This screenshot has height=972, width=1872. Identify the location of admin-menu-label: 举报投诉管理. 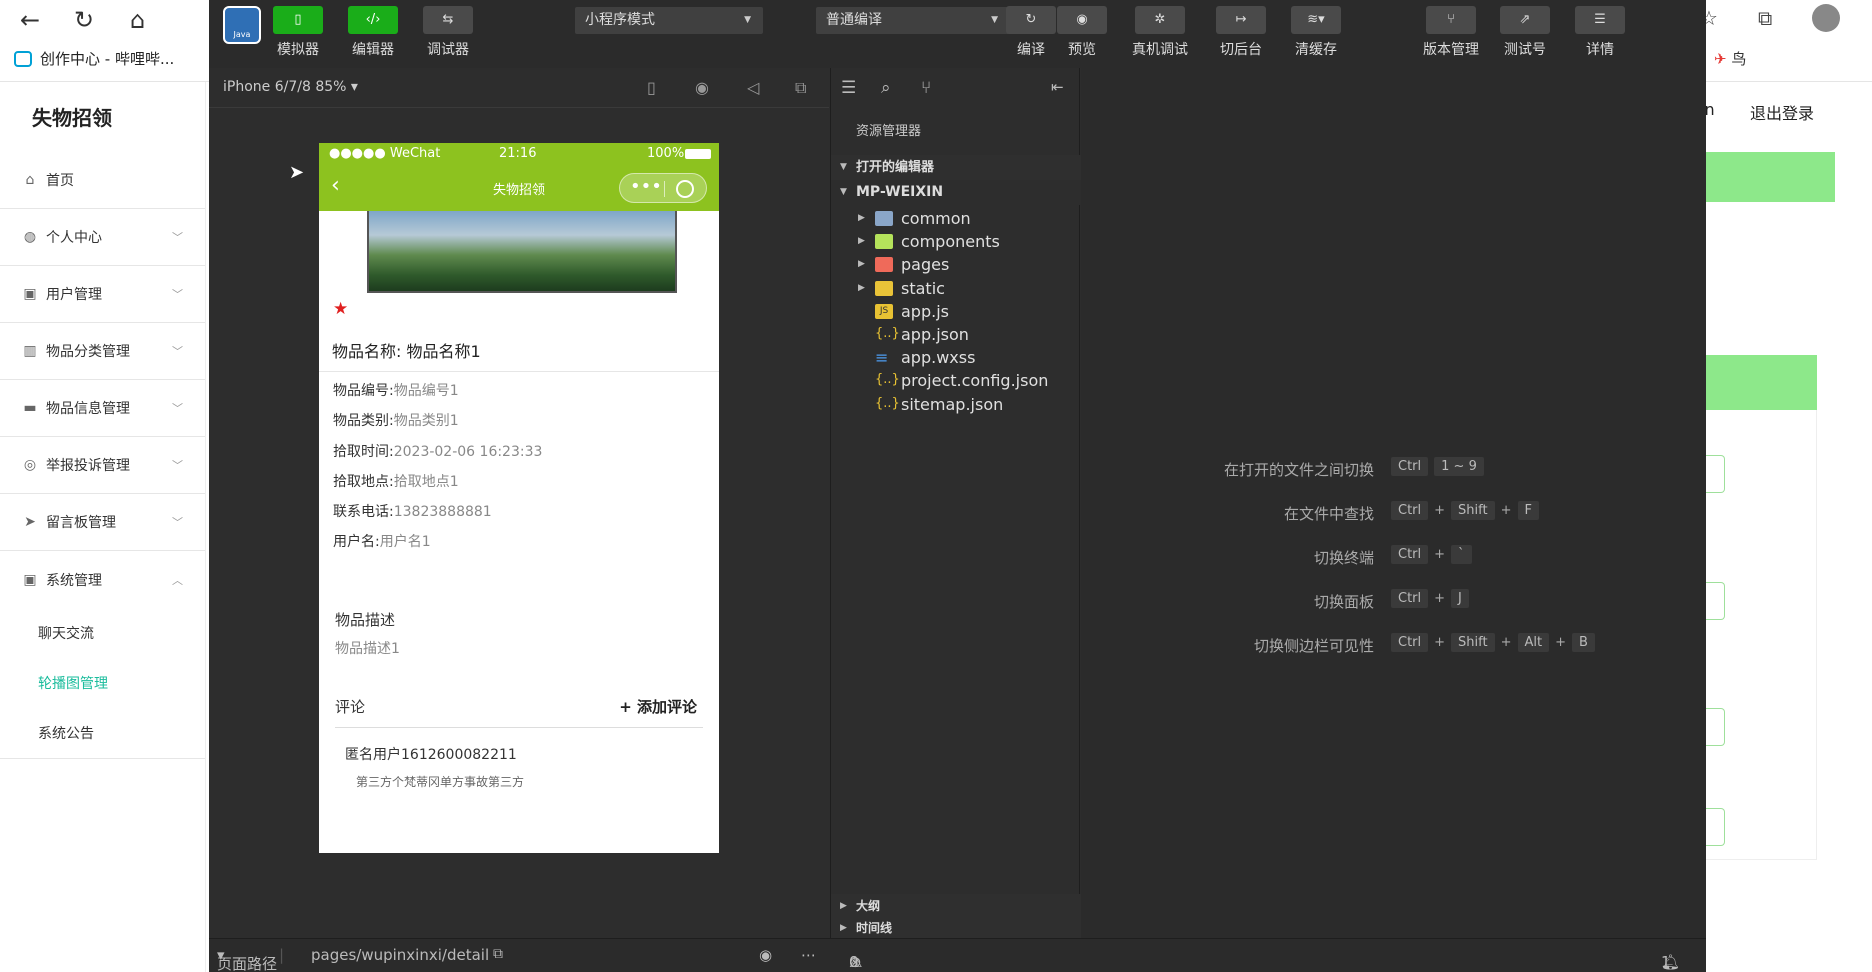
(88, 466).